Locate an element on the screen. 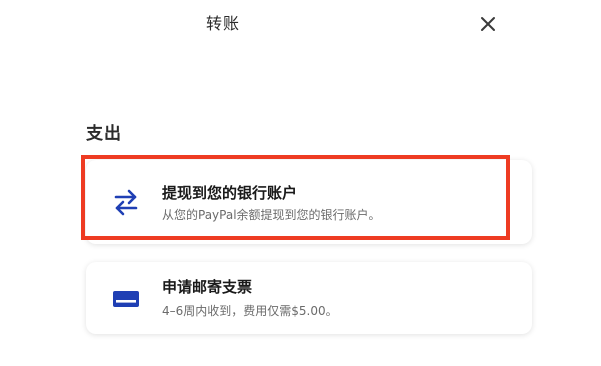 Image resolution: width=601 pixels, height=366 pixels. withdraw-option-title: 提现到您的银行账户 is located at coordinates (230, 193).